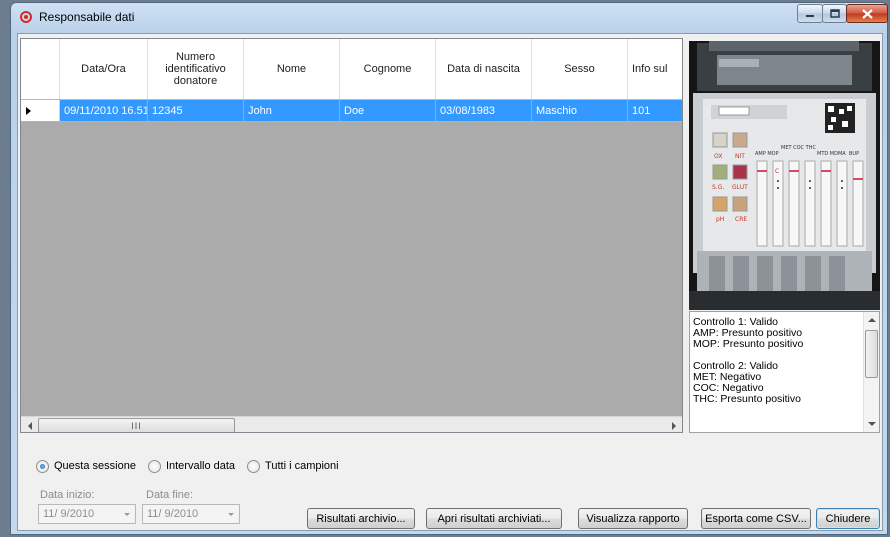 This screenshot has height=537, width=890. I want to click on window-title: Responsabile dati, so click(87, 17).